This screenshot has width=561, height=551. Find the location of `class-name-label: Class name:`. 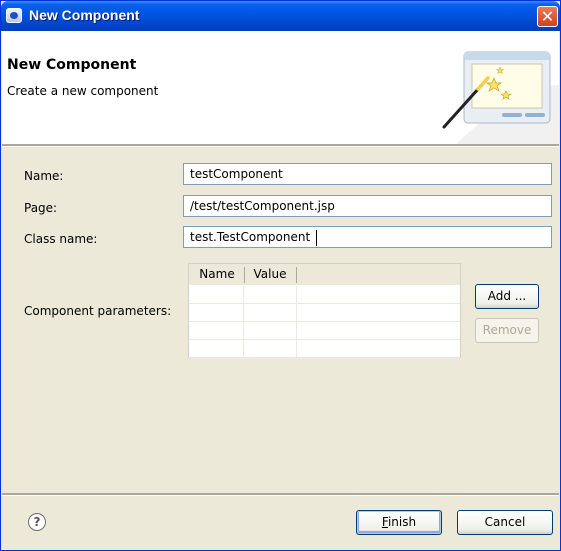

class-name-label: Class name: is located at coordinates (61, 239).